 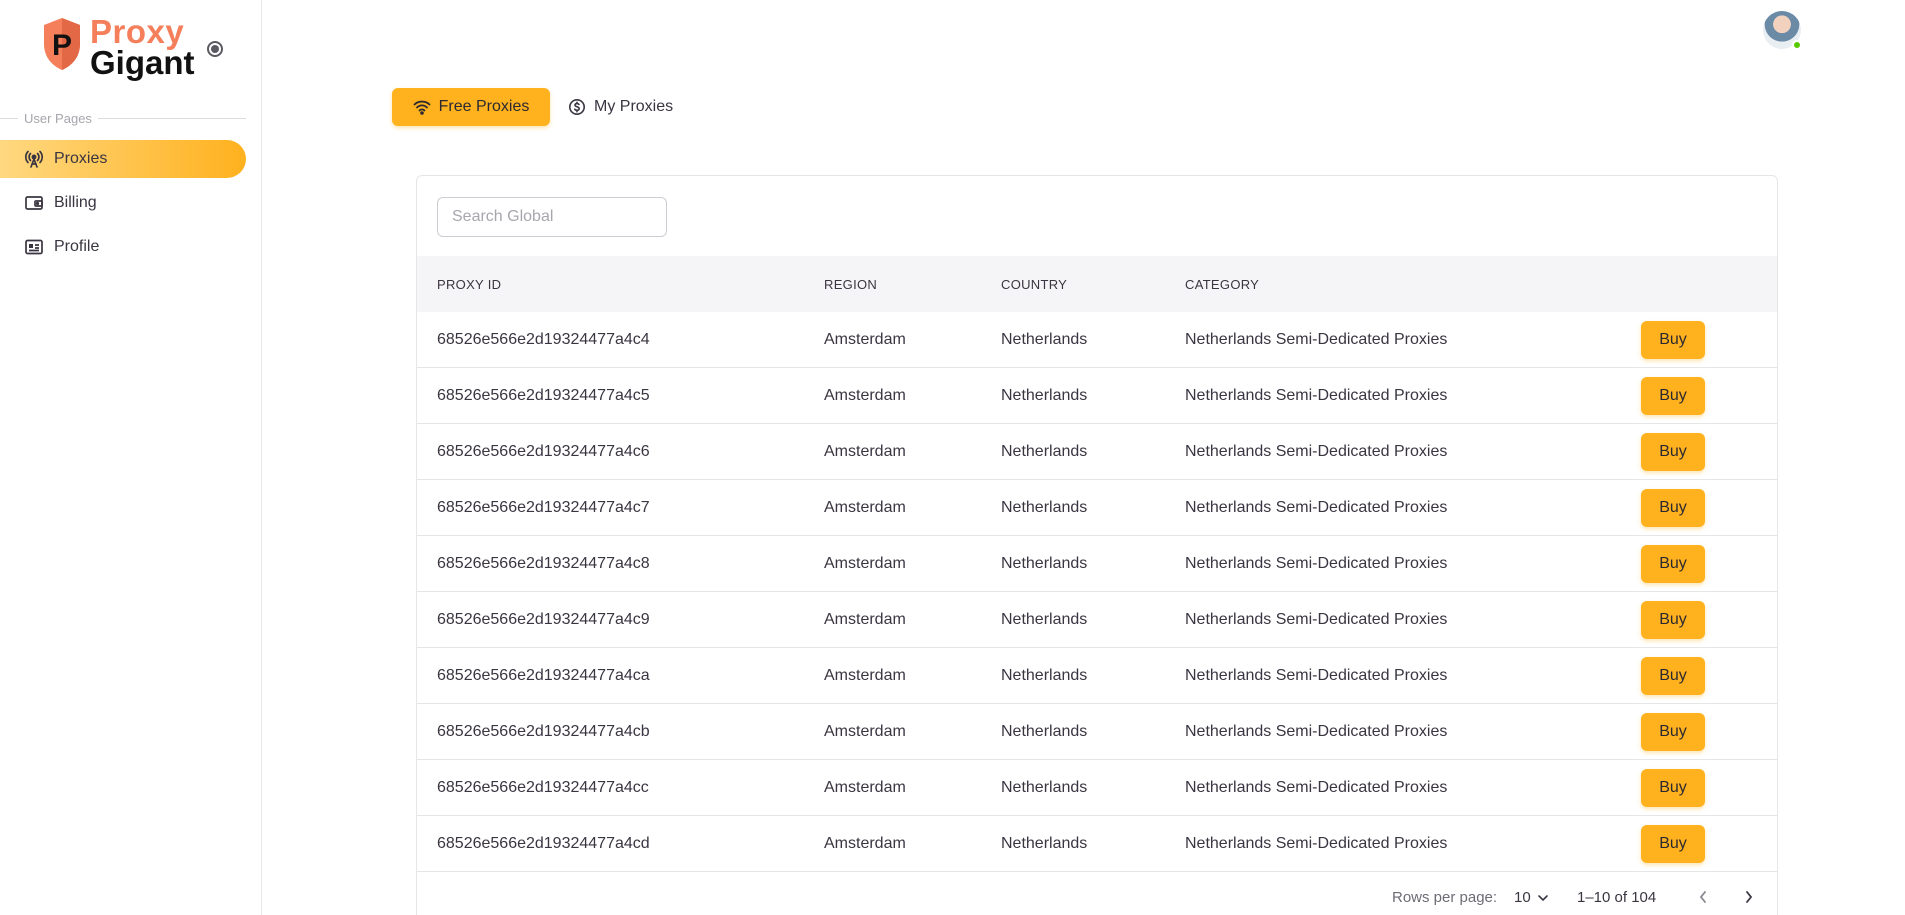 What do you see at coordinates (81, 158) in the screenshot?
I see `sidebar-item-label: Proxies` at bounding box center [81, 158].